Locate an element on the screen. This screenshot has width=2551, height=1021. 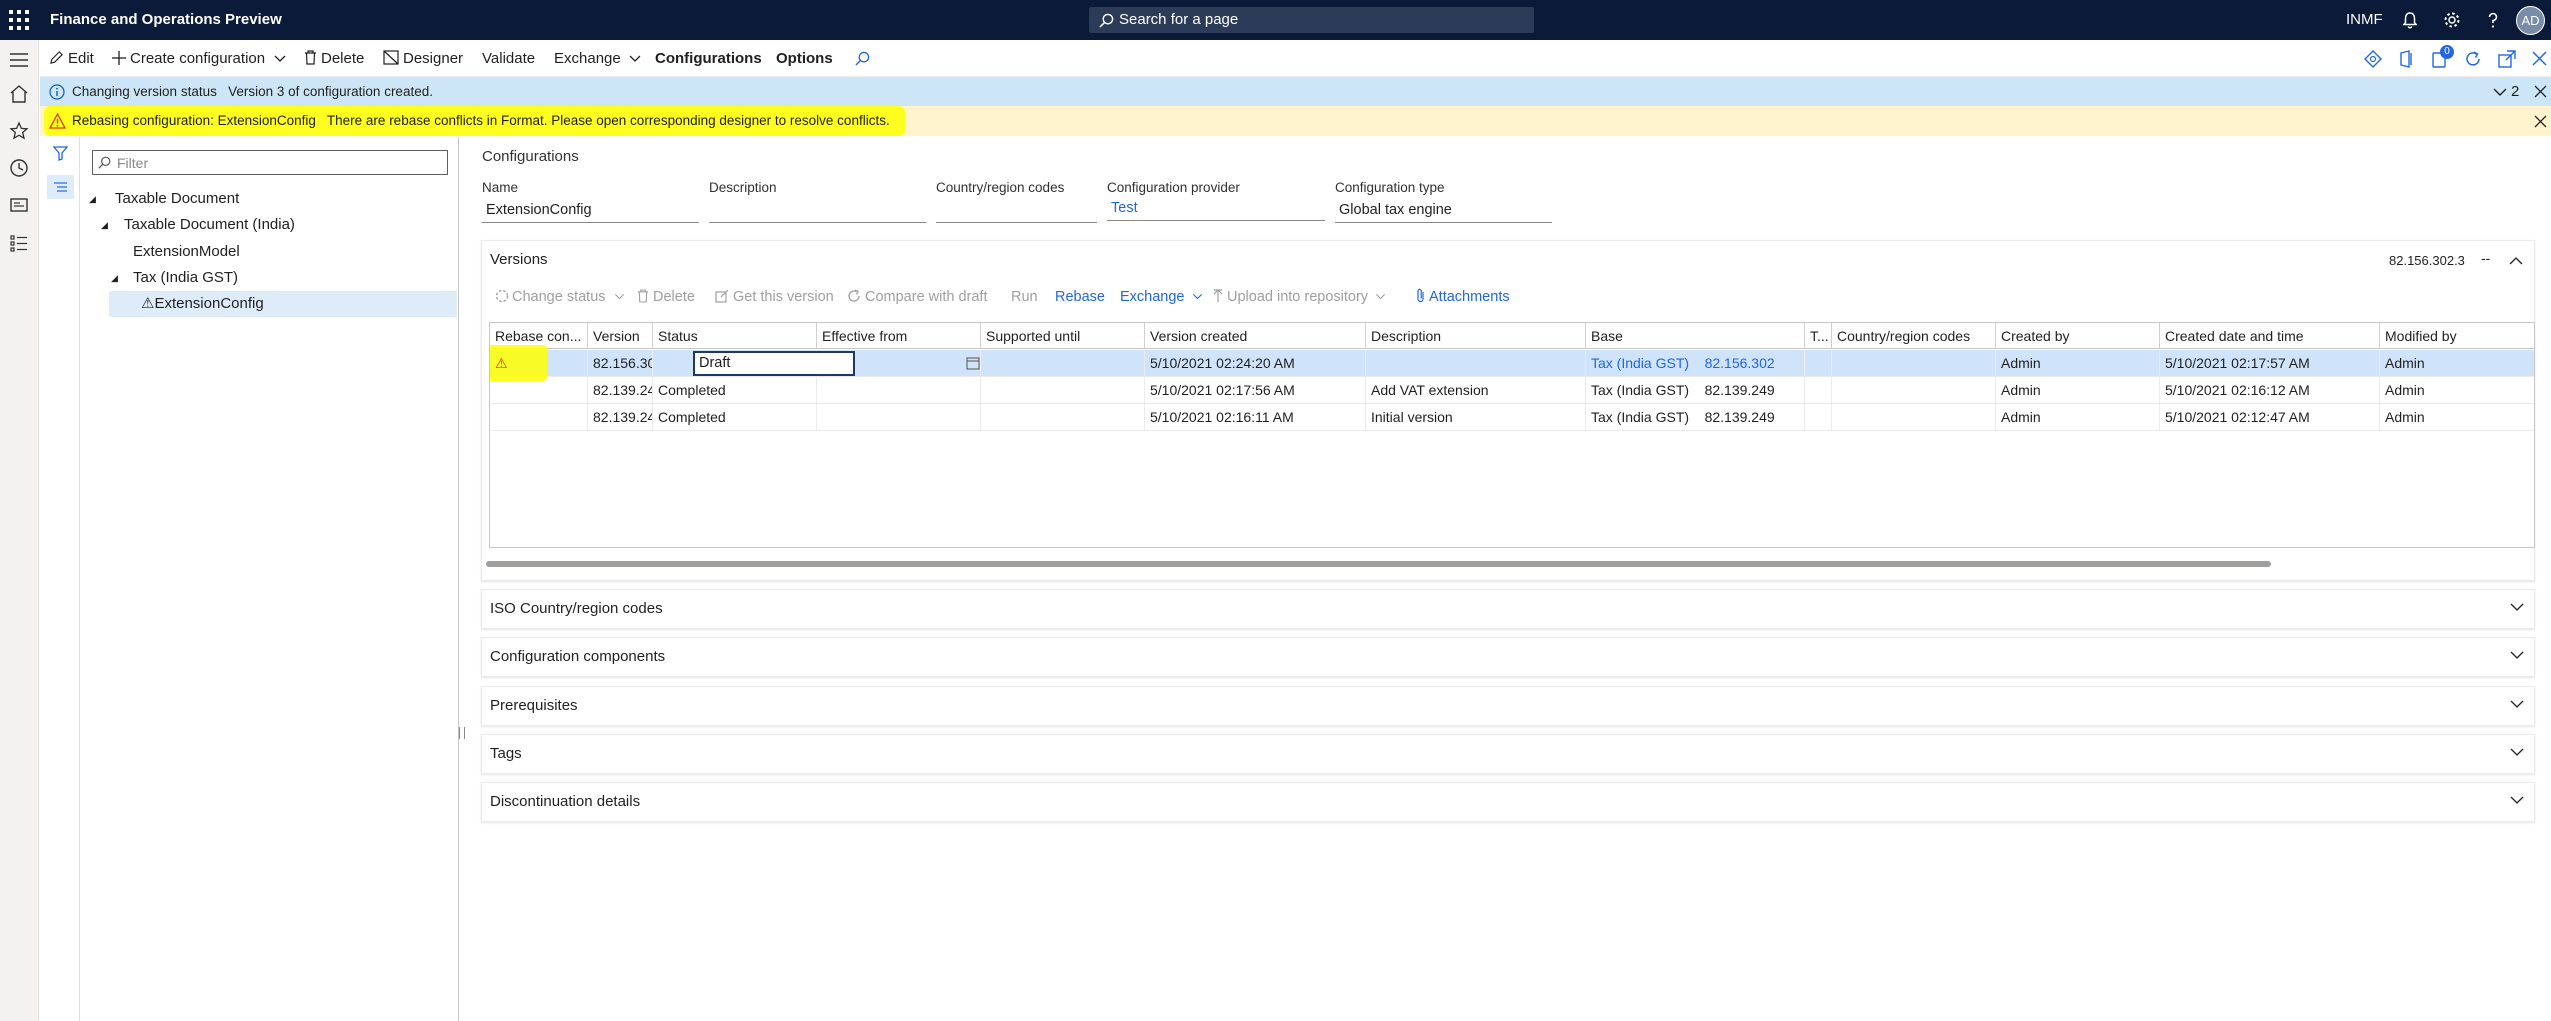
panel-splitter-handle is located at coordinates (462, 733).